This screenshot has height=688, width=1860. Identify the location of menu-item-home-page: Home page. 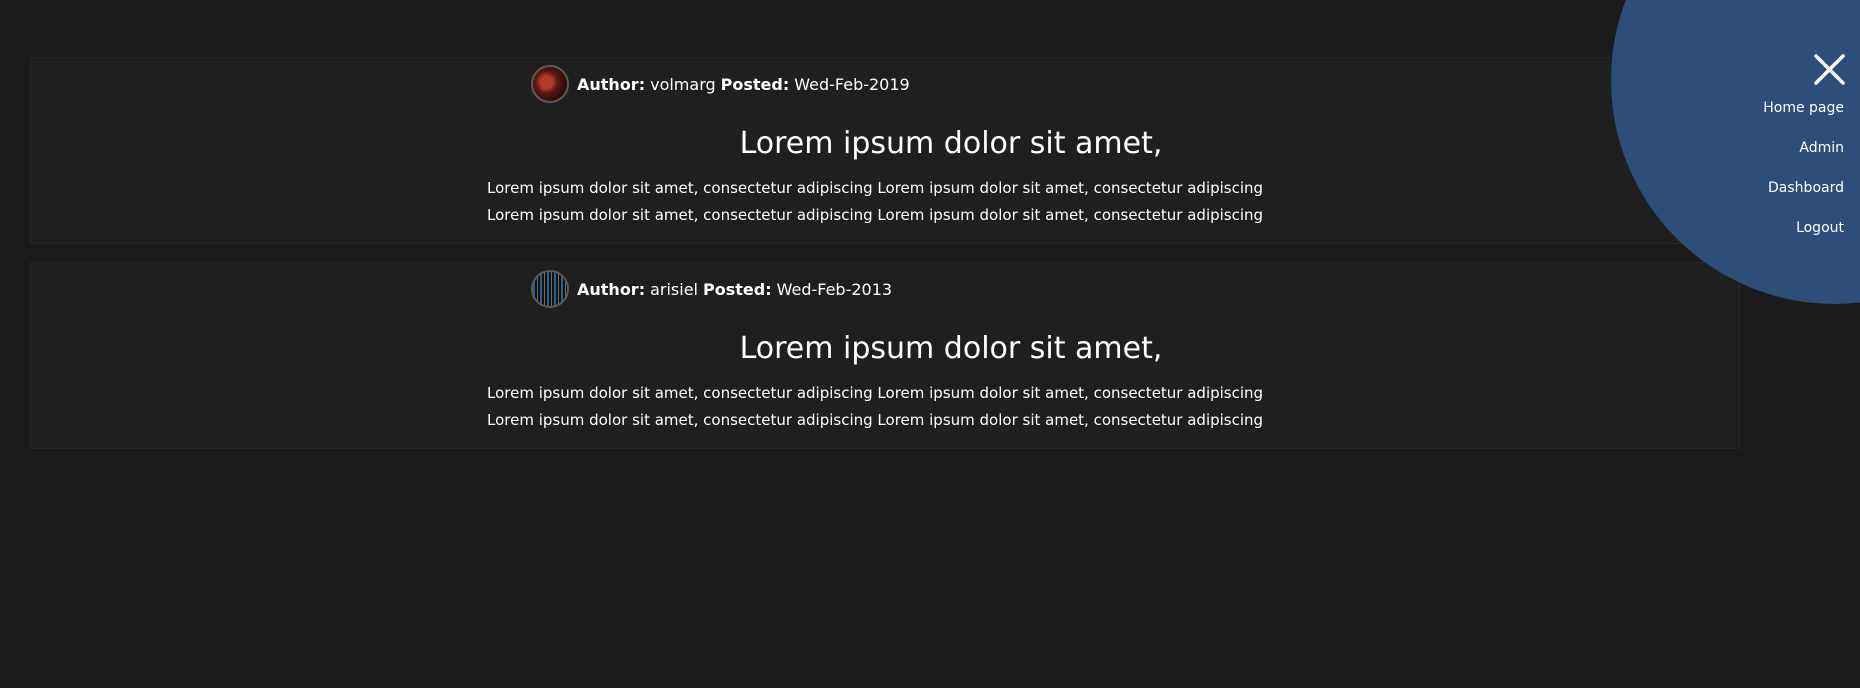
(1803, 108).